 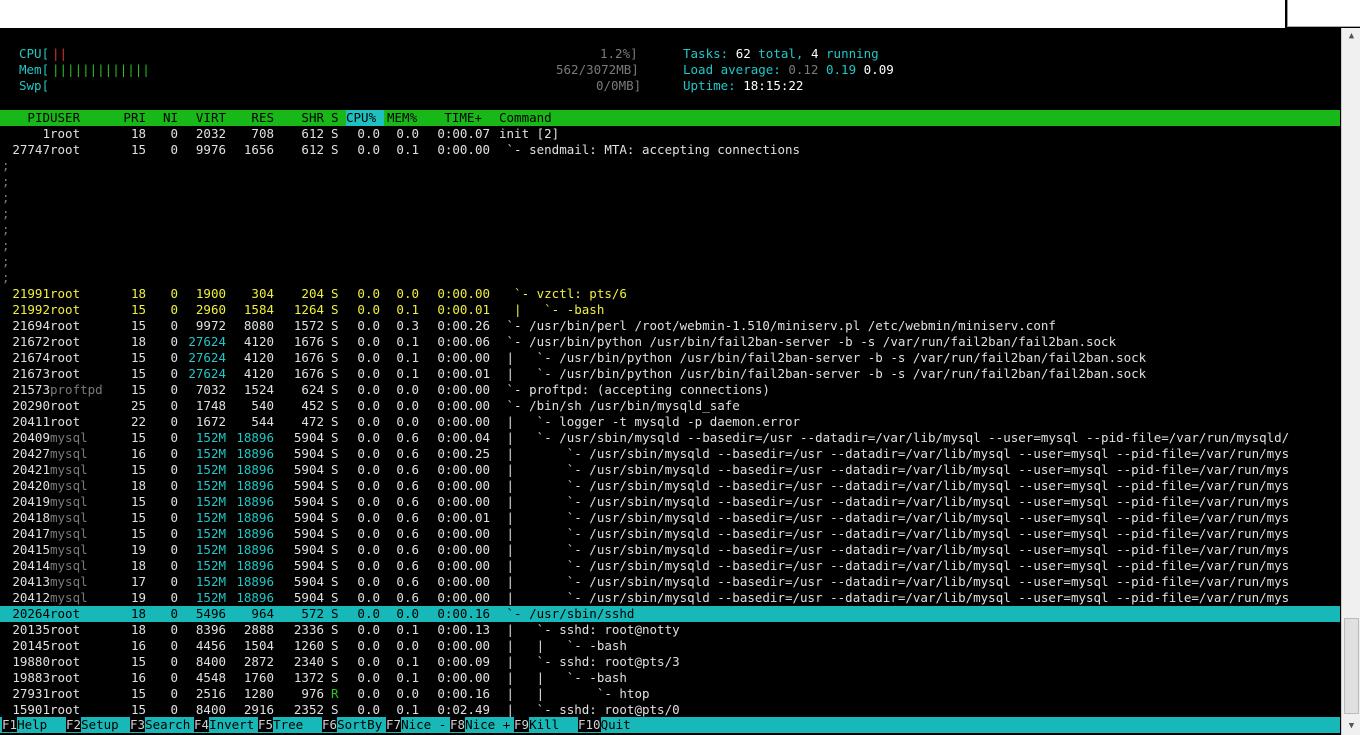 I want to click on col-ni: NI, so click(x=164, y=118).